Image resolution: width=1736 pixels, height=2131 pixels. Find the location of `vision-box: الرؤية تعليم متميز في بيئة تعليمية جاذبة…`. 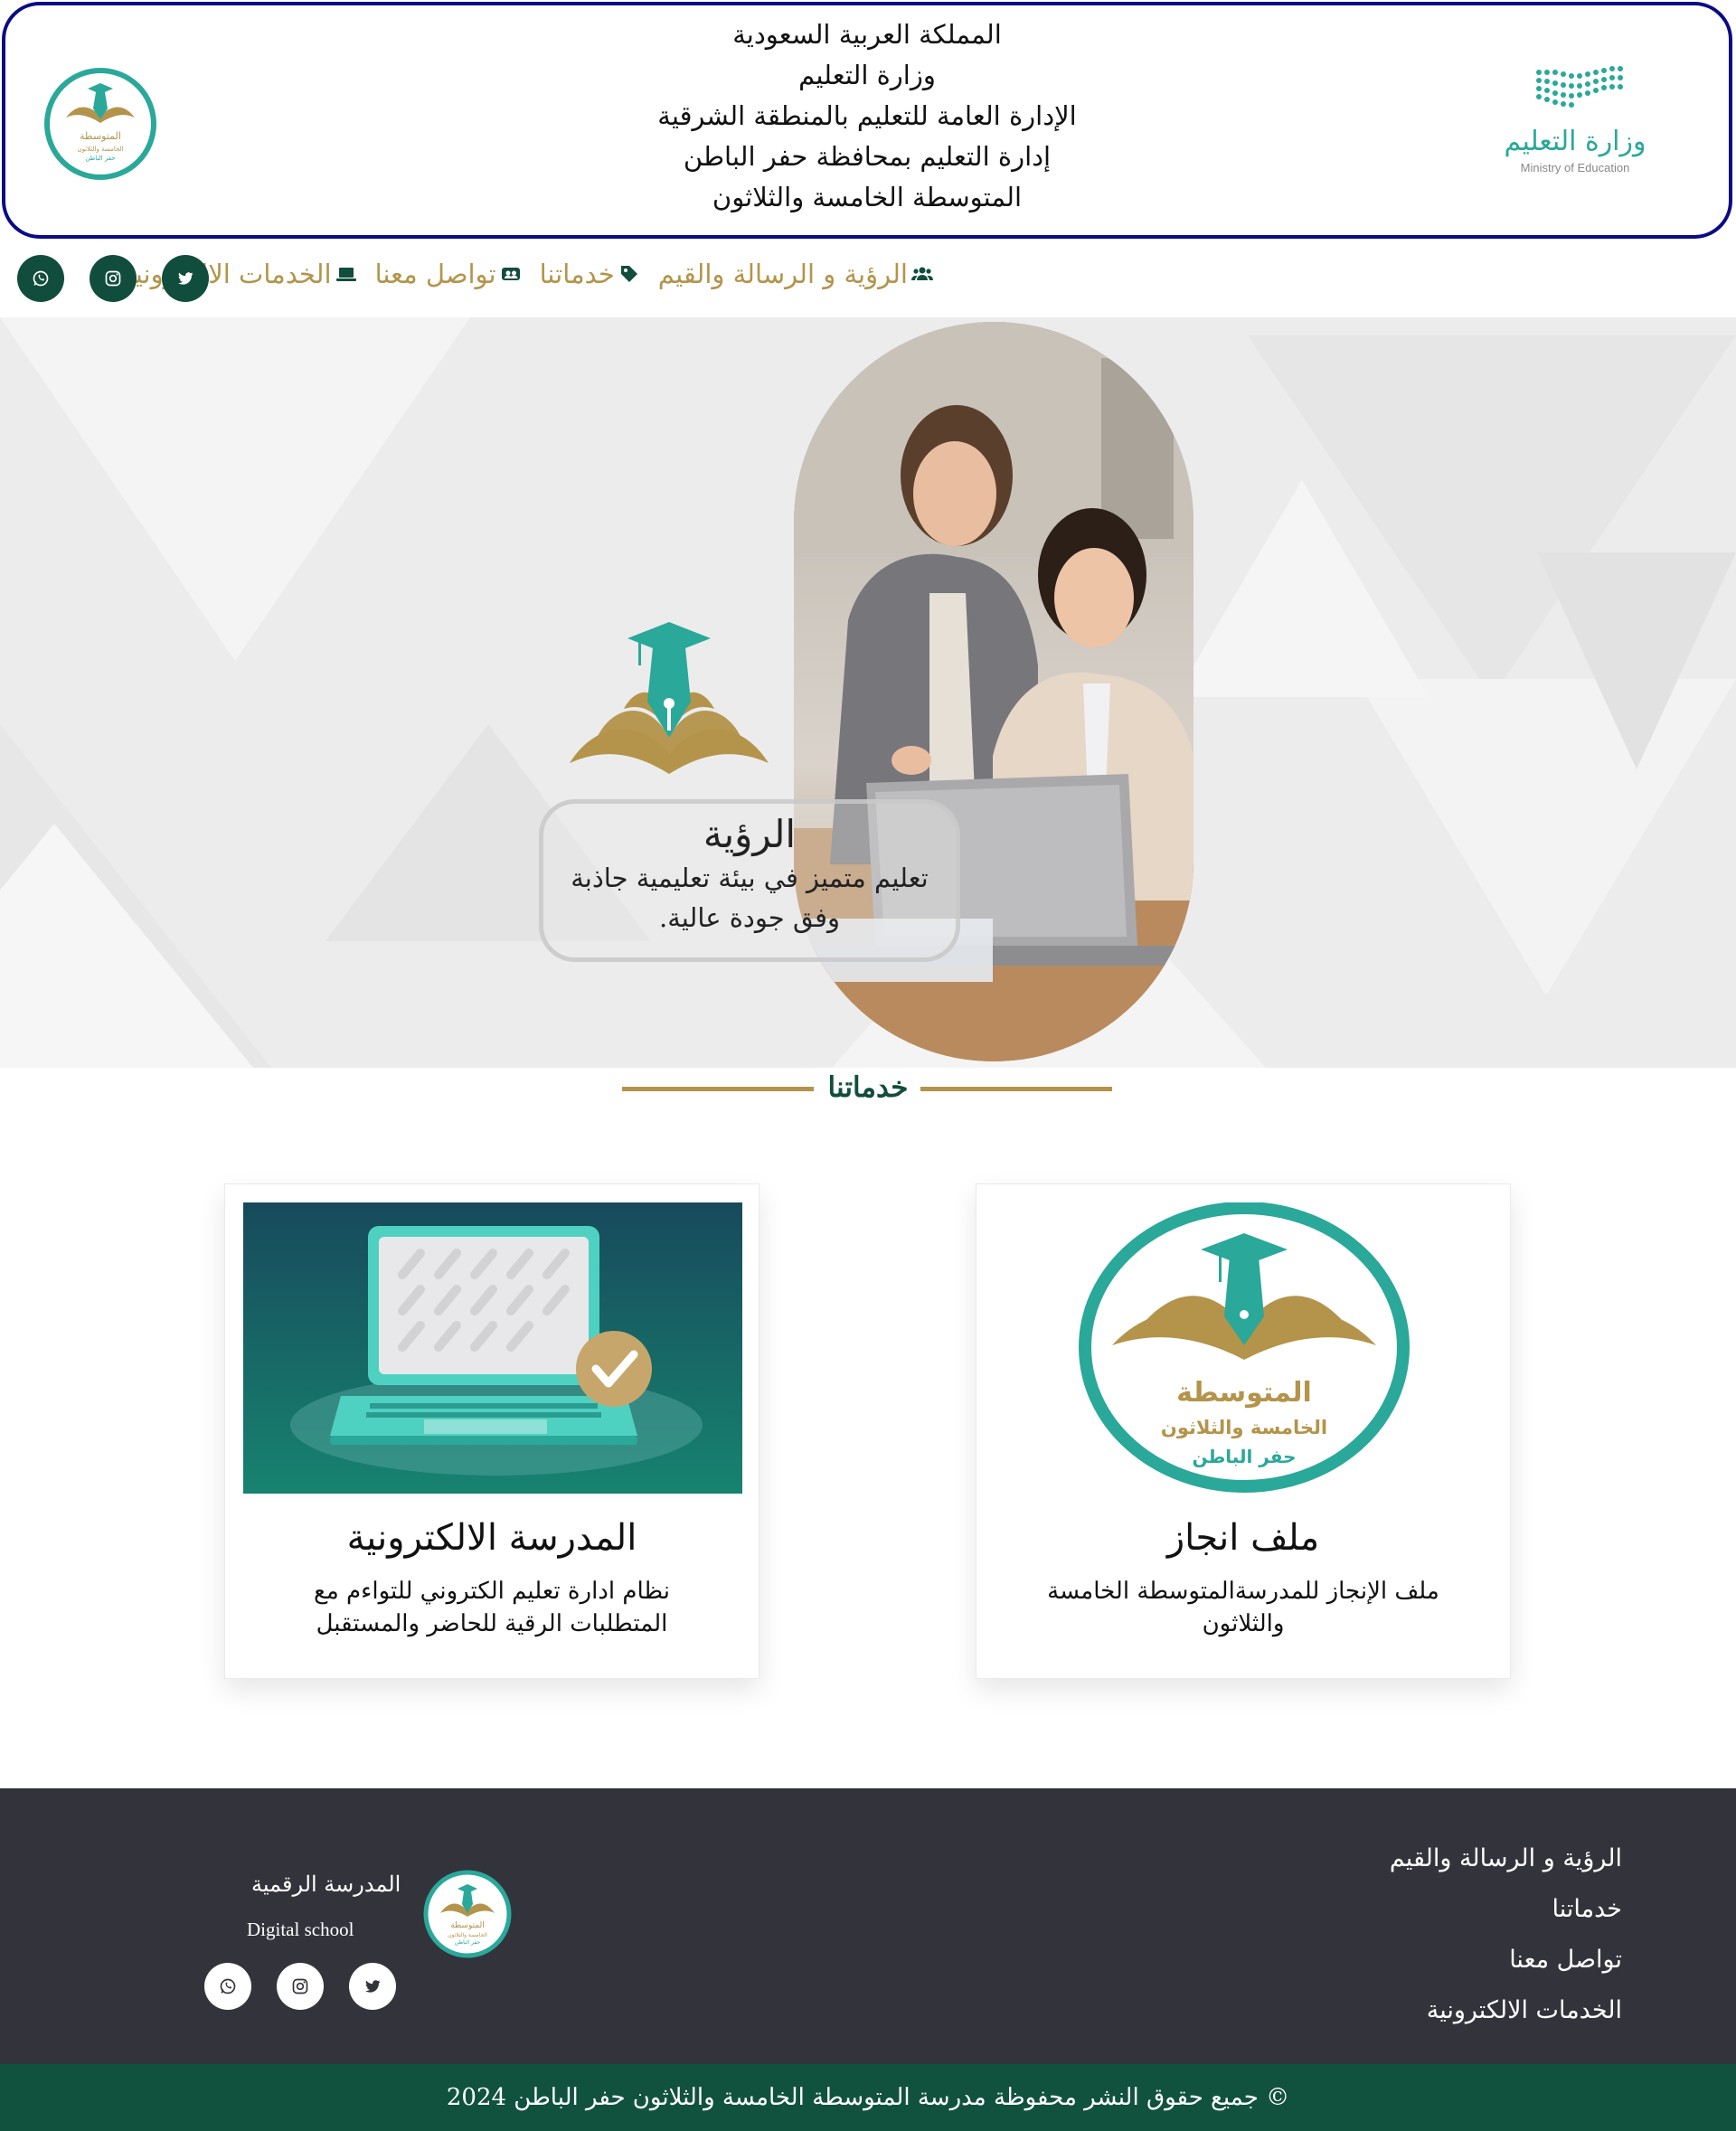

vision-box: الرؤية تعليم متميز في بيئة تعليمية جاذبة… is located at coordinates (750, 880).